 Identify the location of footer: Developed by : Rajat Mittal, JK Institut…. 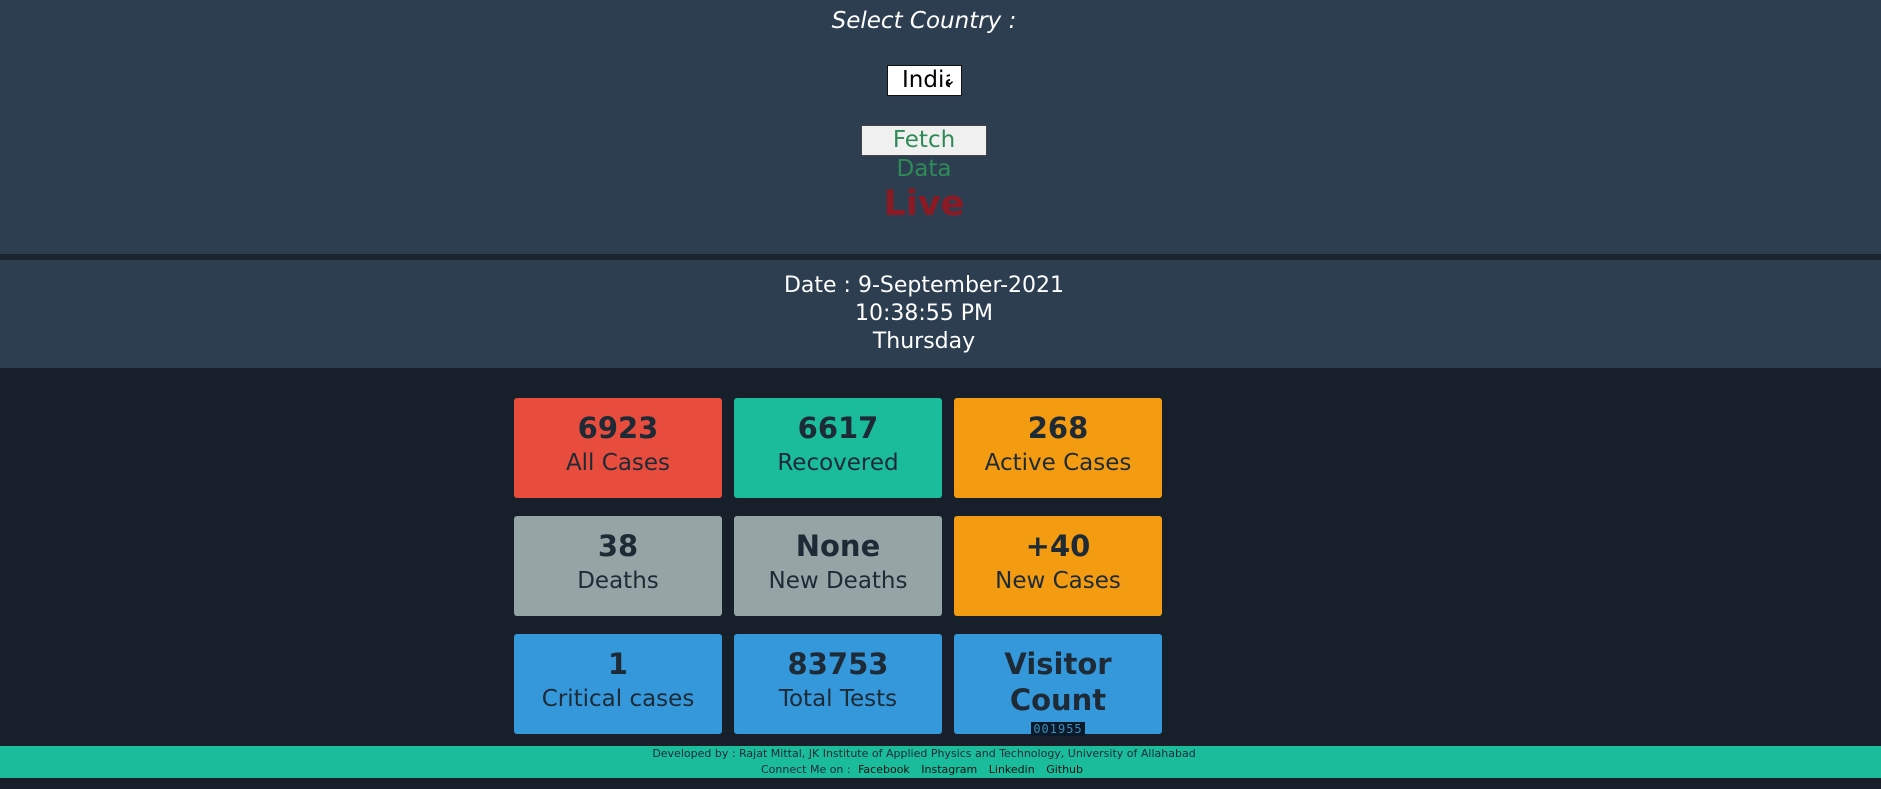
(940, 762).